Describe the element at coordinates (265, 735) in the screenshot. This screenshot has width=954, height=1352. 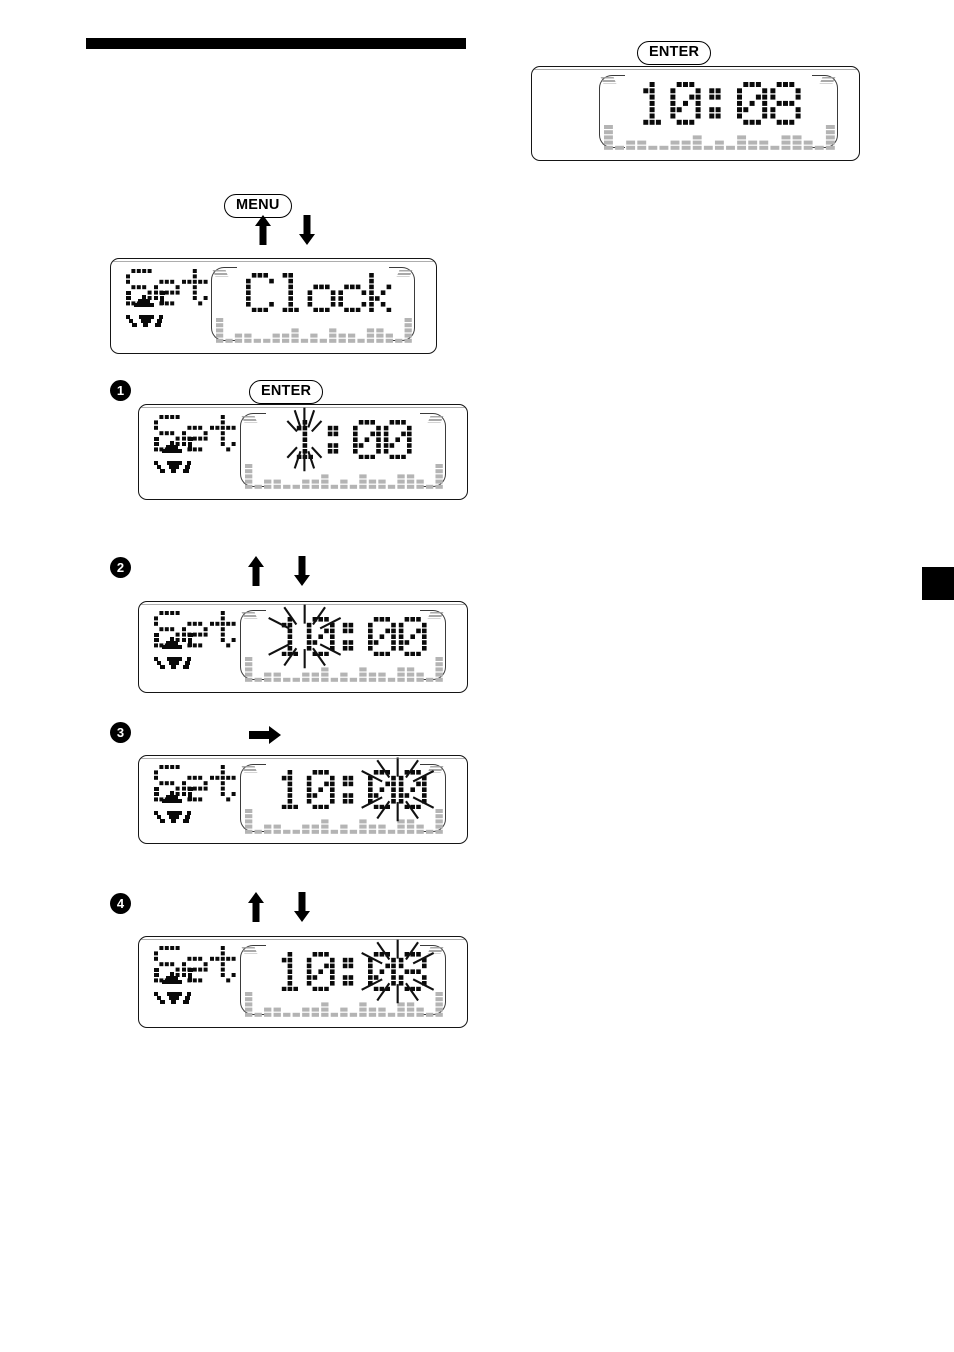
I see `right-arrow-icon` at that location.